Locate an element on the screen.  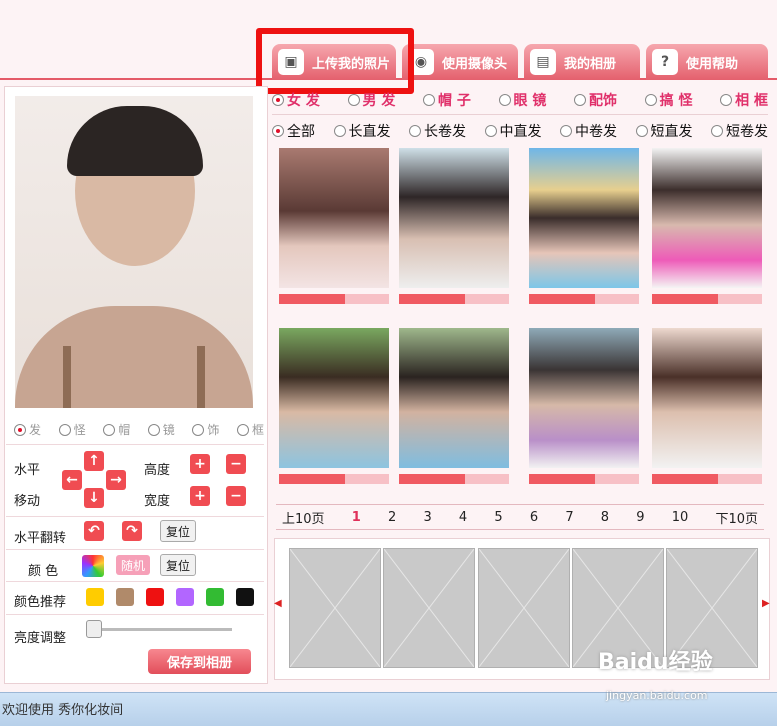
move-left-button: ← is located at coordinates (72, 480).